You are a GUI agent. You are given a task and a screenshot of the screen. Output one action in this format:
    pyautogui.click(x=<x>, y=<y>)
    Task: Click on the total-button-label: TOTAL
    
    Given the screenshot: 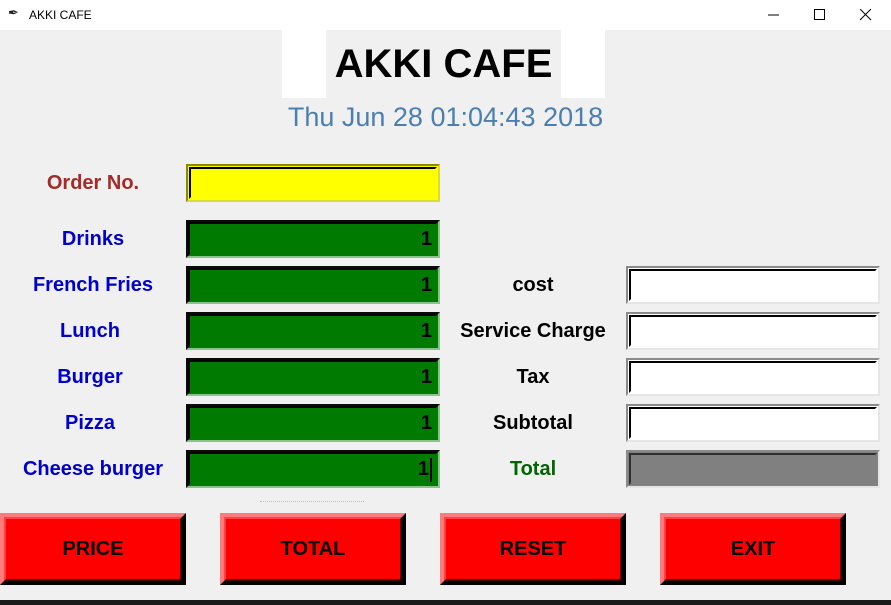 What is the action you would take?
    pyautogui.click(x=313, y=549)
    